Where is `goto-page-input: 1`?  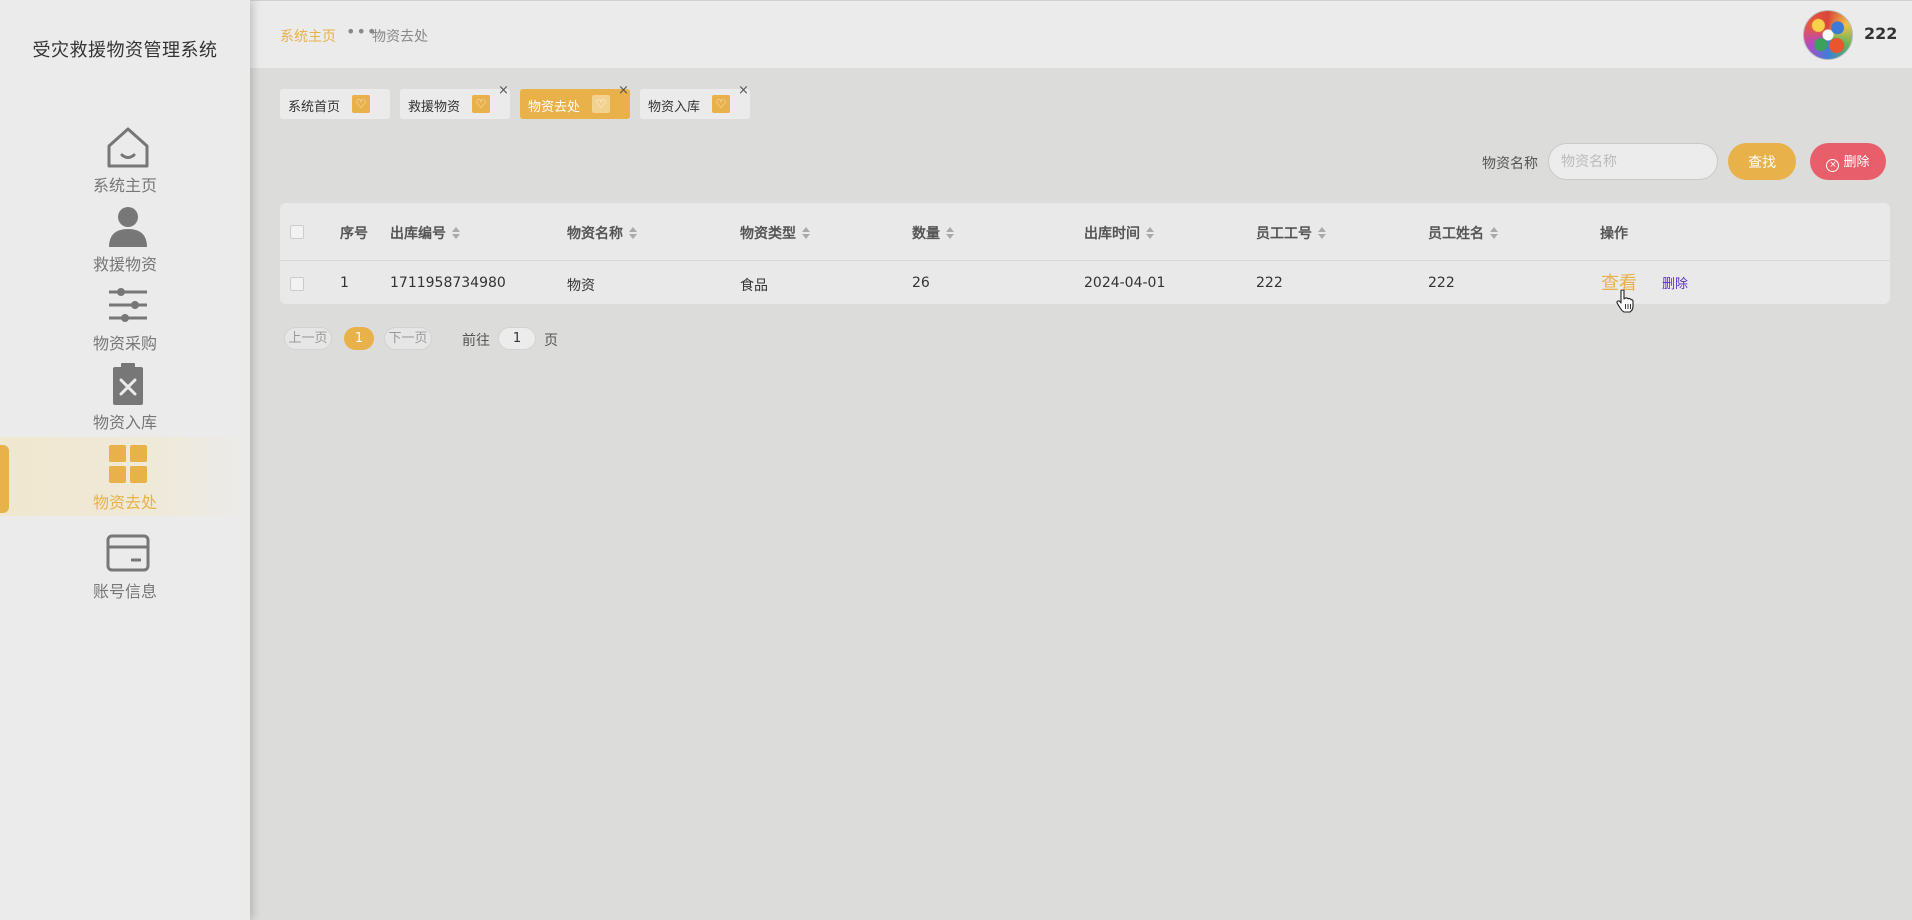 goto-page-input: 1 is located at coordinates (517, 338).